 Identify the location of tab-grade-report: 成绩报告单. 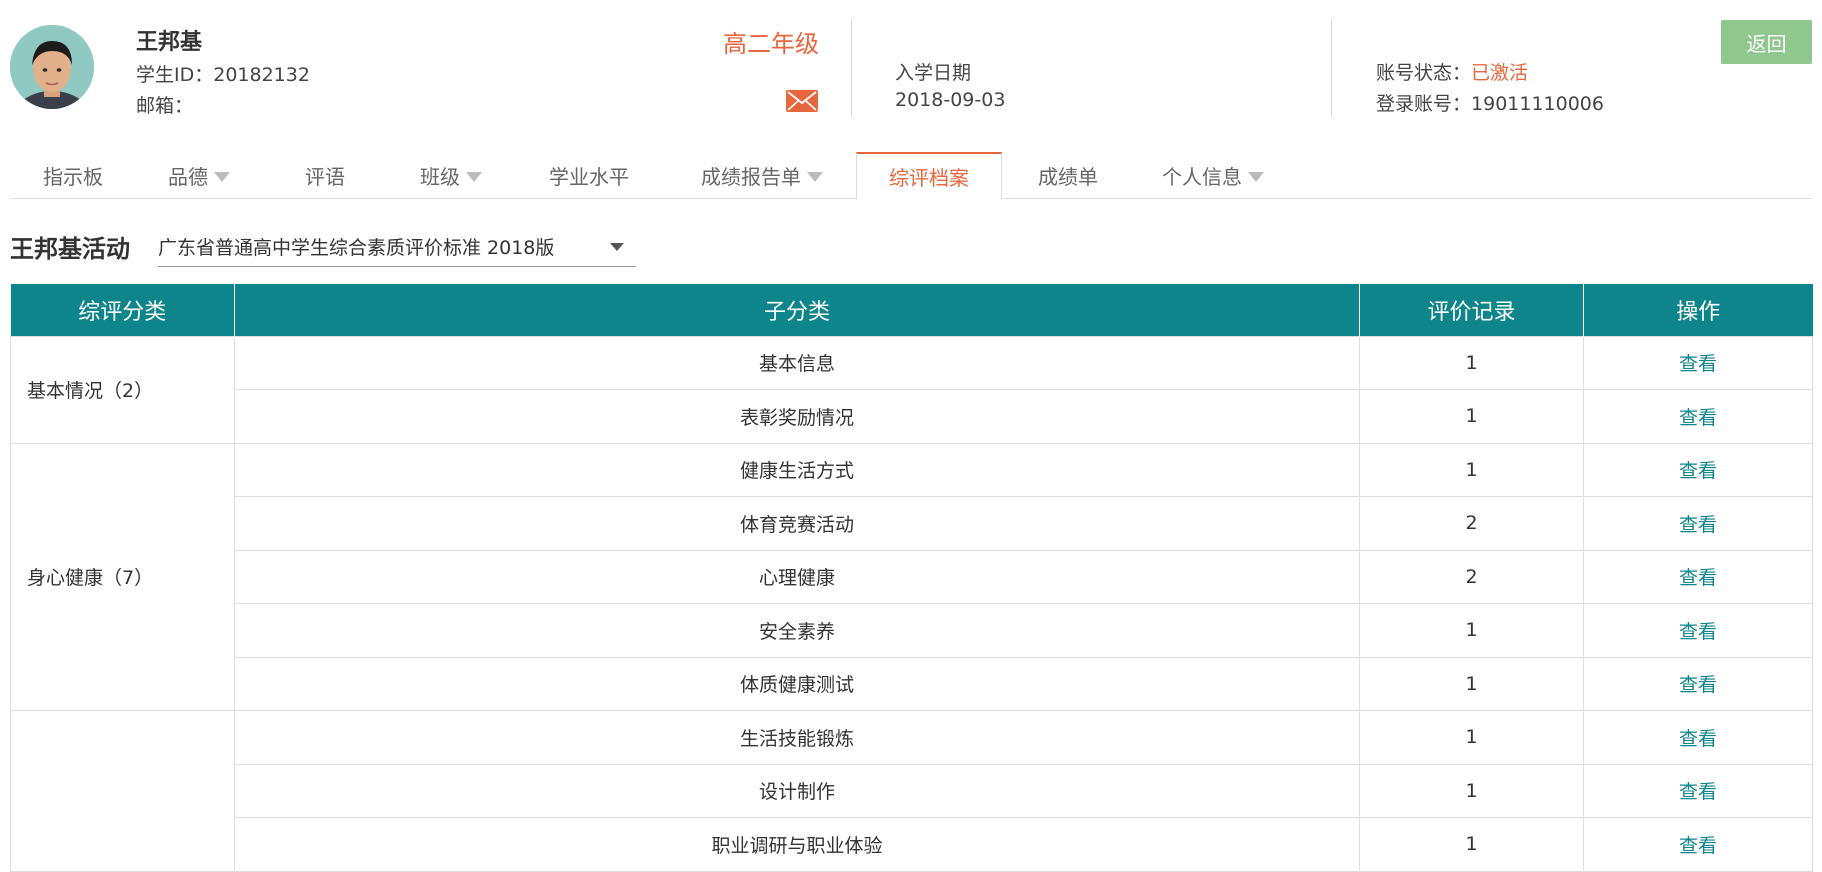
(762, 175).